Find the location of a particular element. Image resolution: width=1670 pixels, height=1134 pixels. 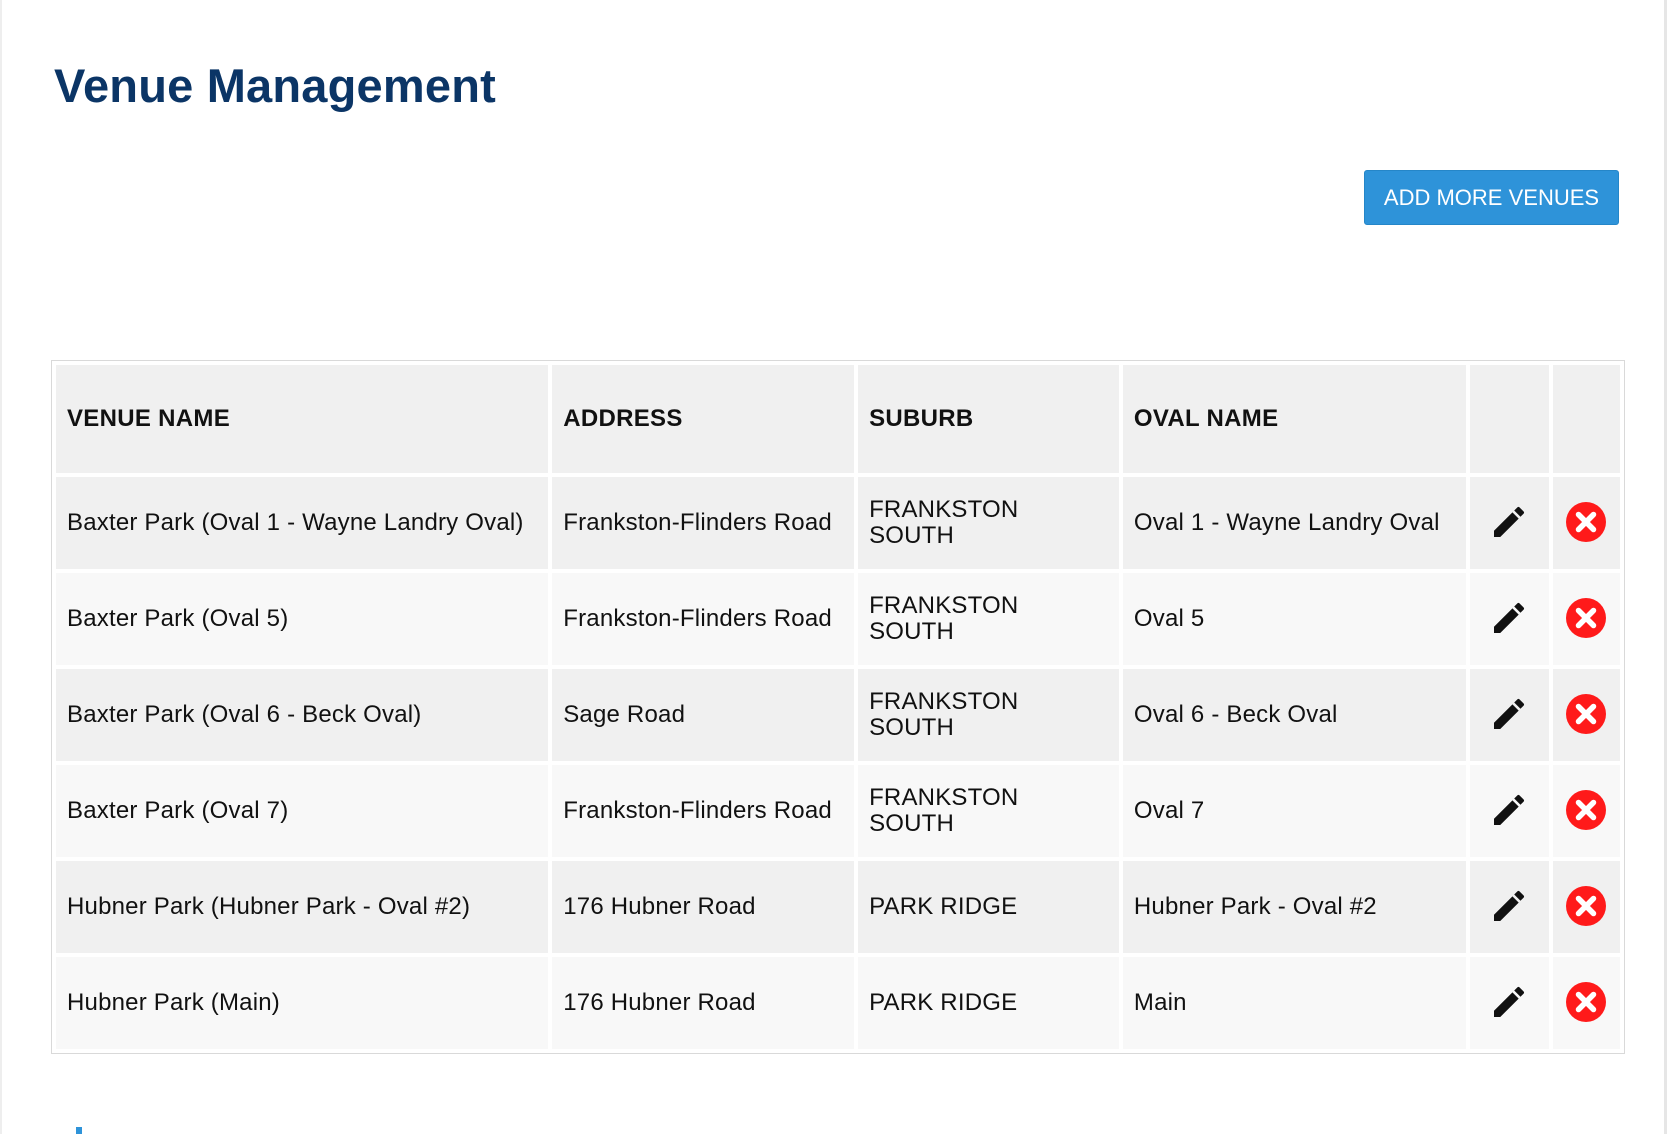

column-header-edit is located at coordinates (1509, 419).